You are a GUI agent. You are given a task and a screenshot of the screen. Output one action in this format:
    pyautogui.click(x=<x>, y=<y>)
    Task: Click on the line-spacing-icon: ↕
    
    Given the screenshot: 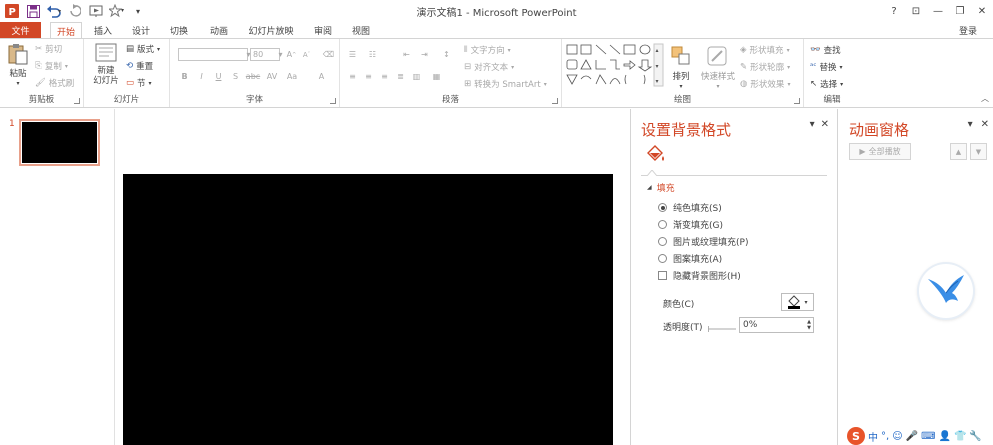 What is the action you would take?
    pyautogui.click(x=446, y=54)
    